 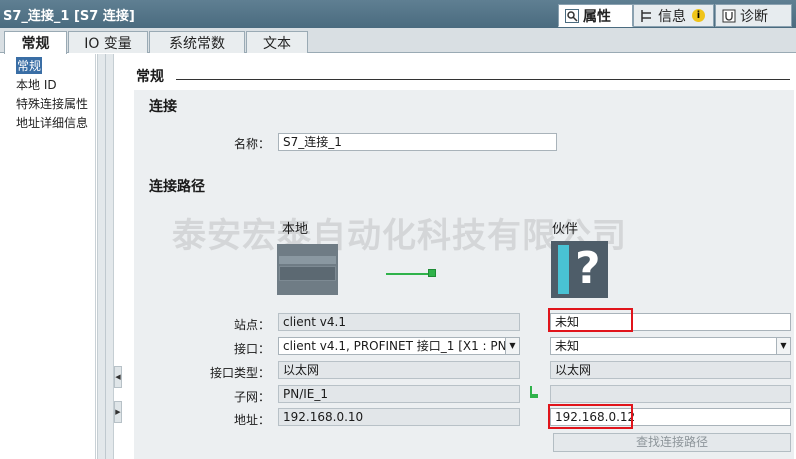 What do you see at coordinates (118, 412) in the screenshot?
I see `expand-right-icon: ▶` at bounding box center [118, 412].